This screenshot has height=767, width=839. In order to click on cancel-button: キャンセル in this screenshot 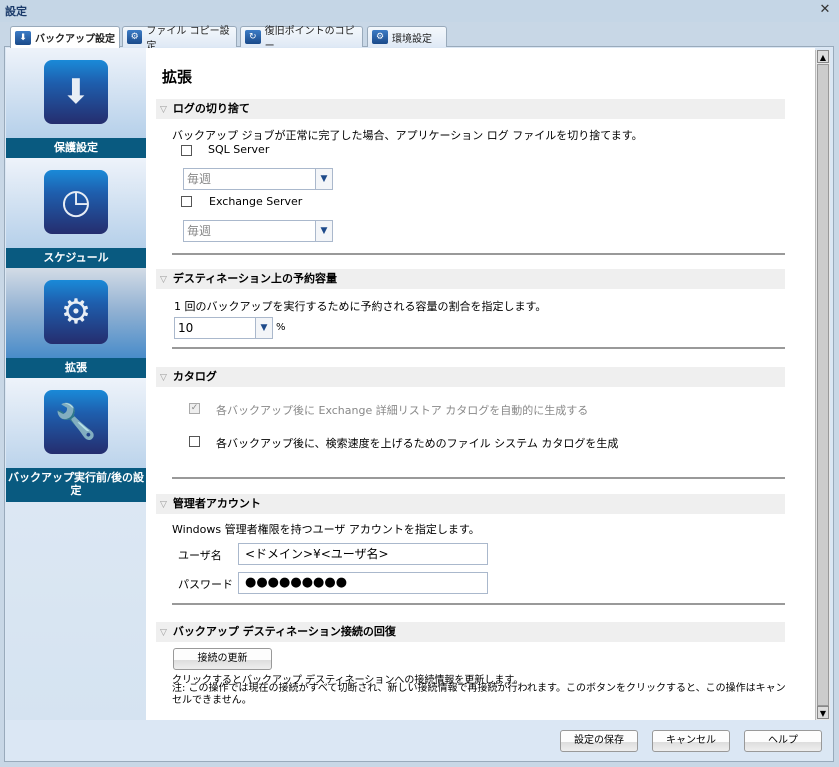, I will do `click(691, 741)`.